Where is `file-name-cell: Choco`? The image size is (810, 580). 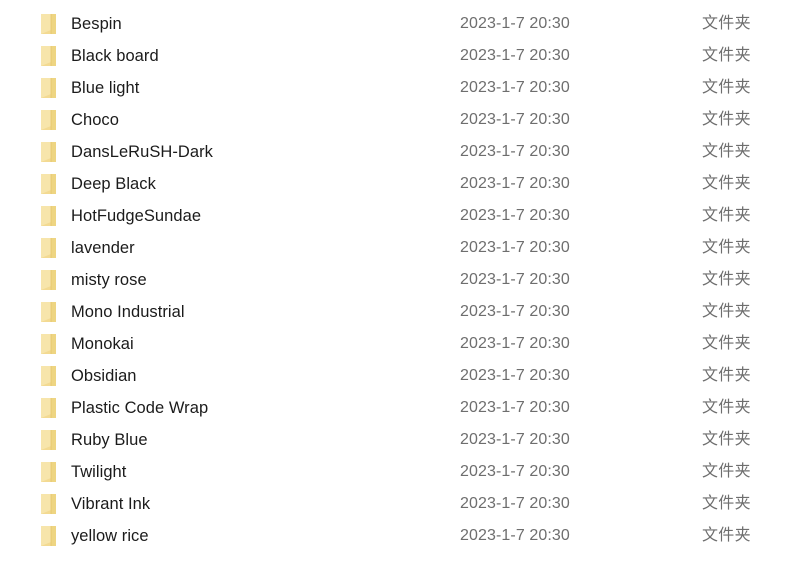
file-name-cell: Choco is located at coordinates (230, 120).